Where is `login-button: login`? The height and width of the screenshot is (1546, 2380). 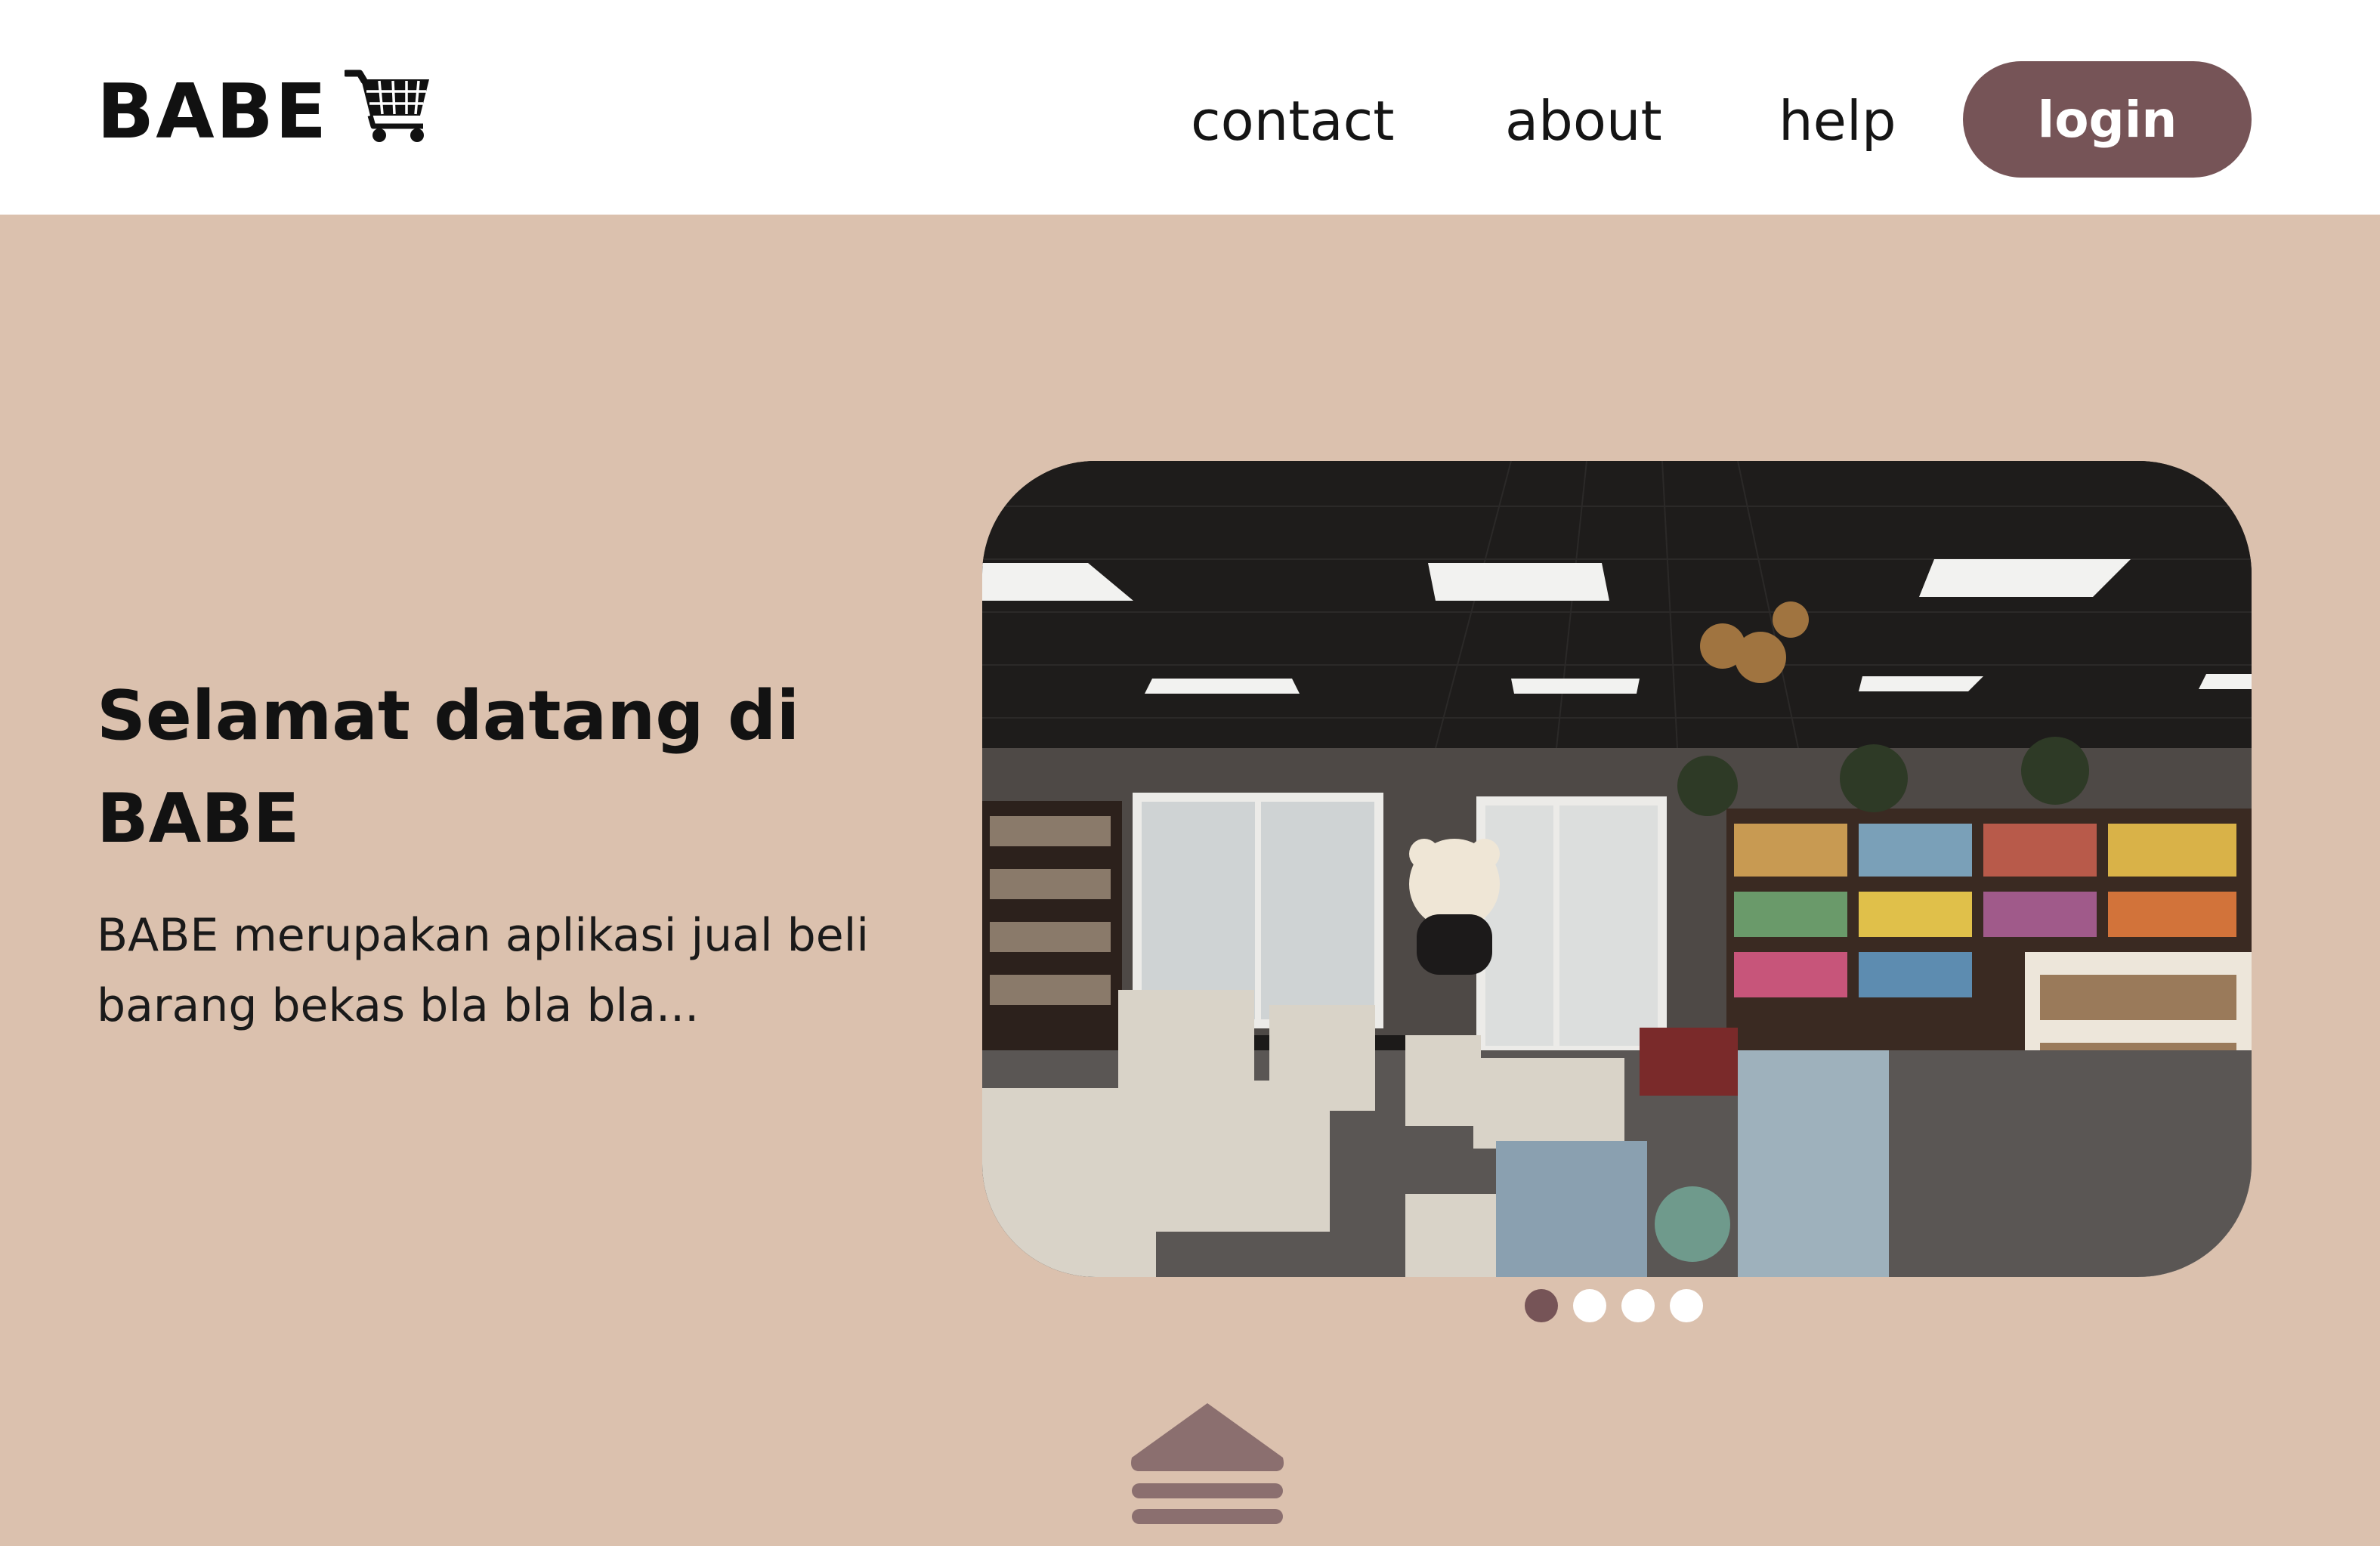
login-button: login is located at coordinates (2107, 119).